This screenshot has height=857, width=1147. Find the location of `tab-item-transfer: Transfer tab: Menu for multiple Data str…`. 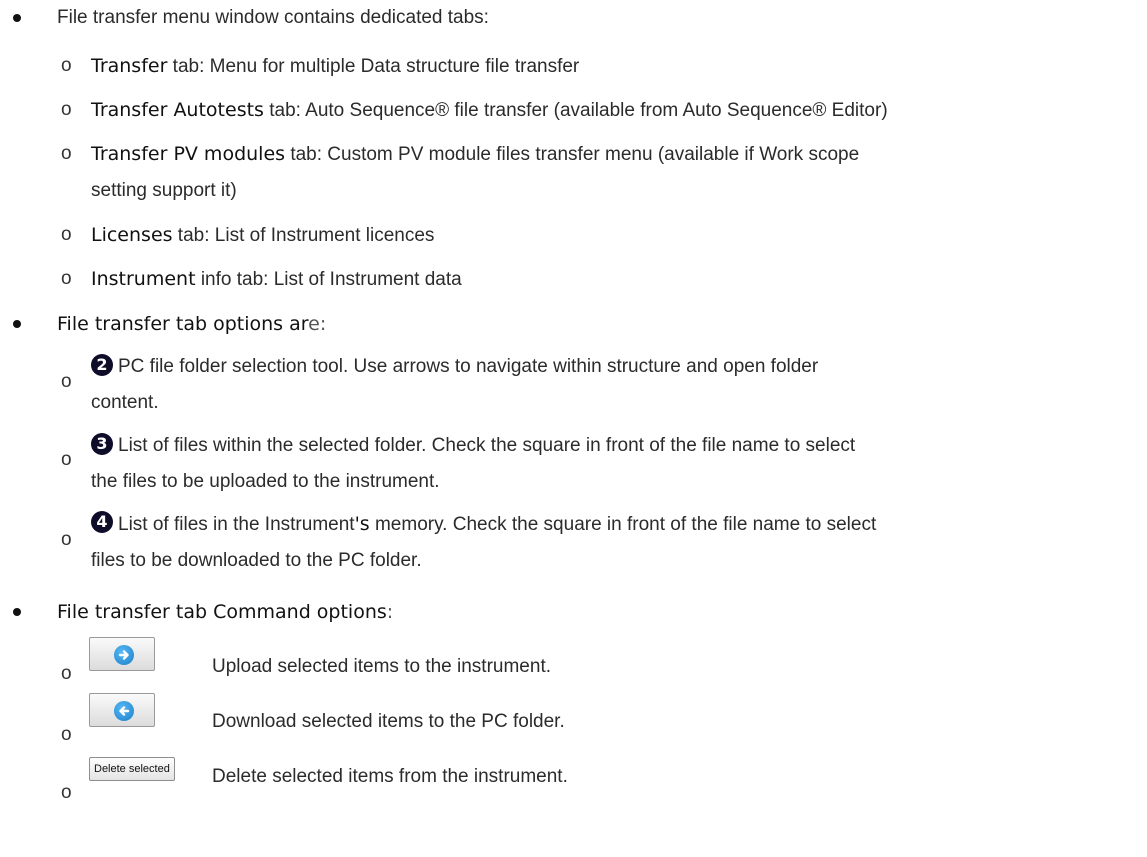

tab-item-transfer: Transfer tab: Menu for multiple Data str… is located at coordinates (335, 66).